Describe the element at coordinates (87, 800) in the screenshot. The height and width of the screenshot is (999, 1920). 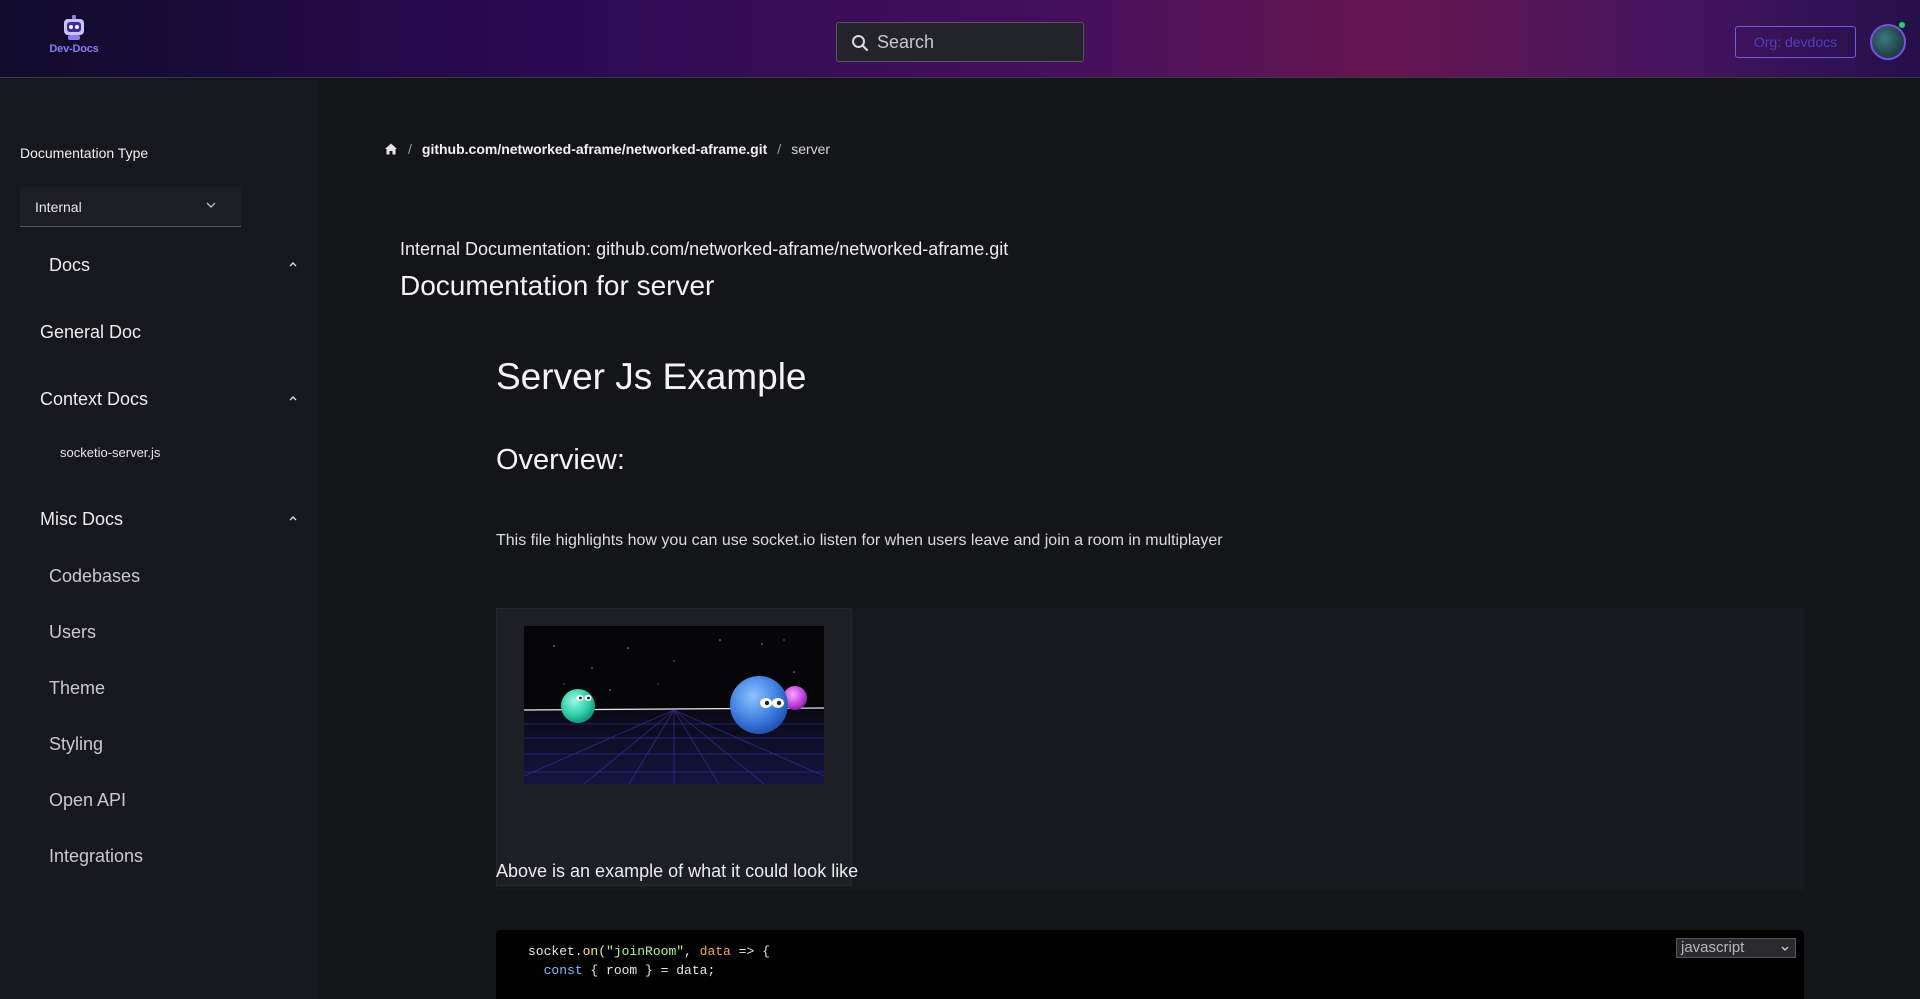
I see `sidebar-item-open-api: Open API` at that location.